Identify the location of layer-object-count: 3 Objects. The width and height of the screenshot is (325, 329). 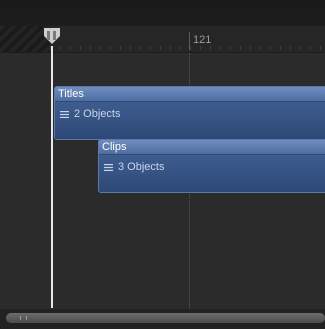
(141, 167).